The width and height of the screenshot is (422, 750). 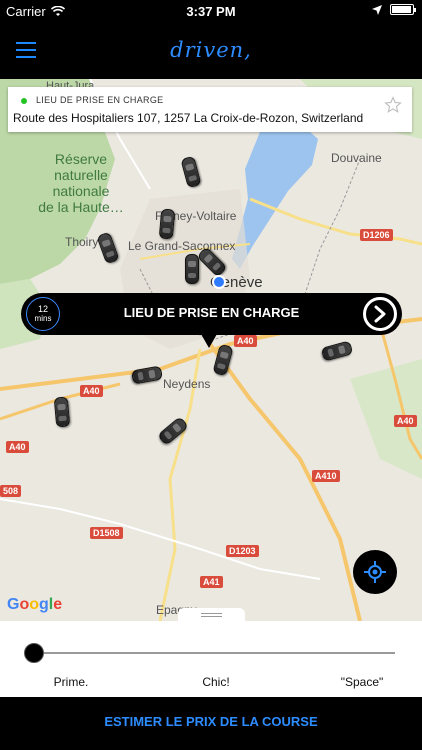 I want to click on status-time: 3:37 PM, so click(x=211, y=11).